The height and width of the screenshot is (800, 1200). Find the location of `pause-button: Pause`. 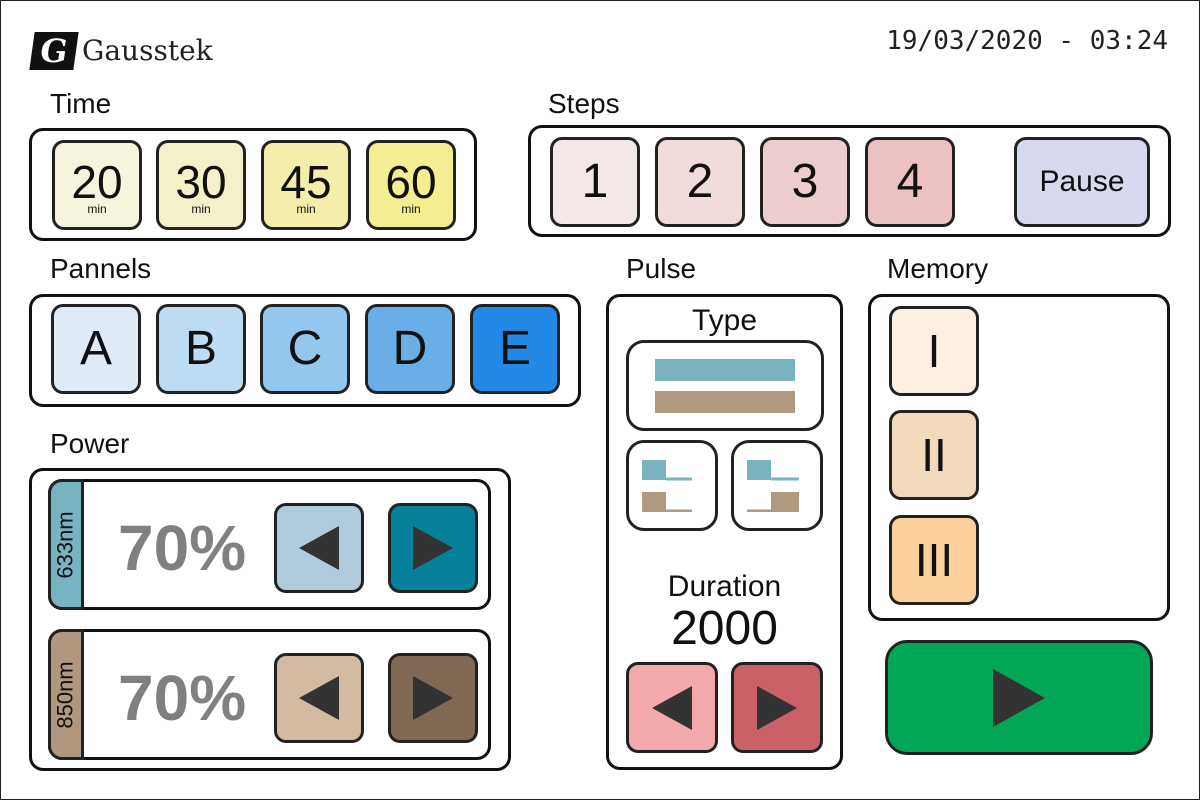

pause-button: Pause is located at coordinates (1082, 182).